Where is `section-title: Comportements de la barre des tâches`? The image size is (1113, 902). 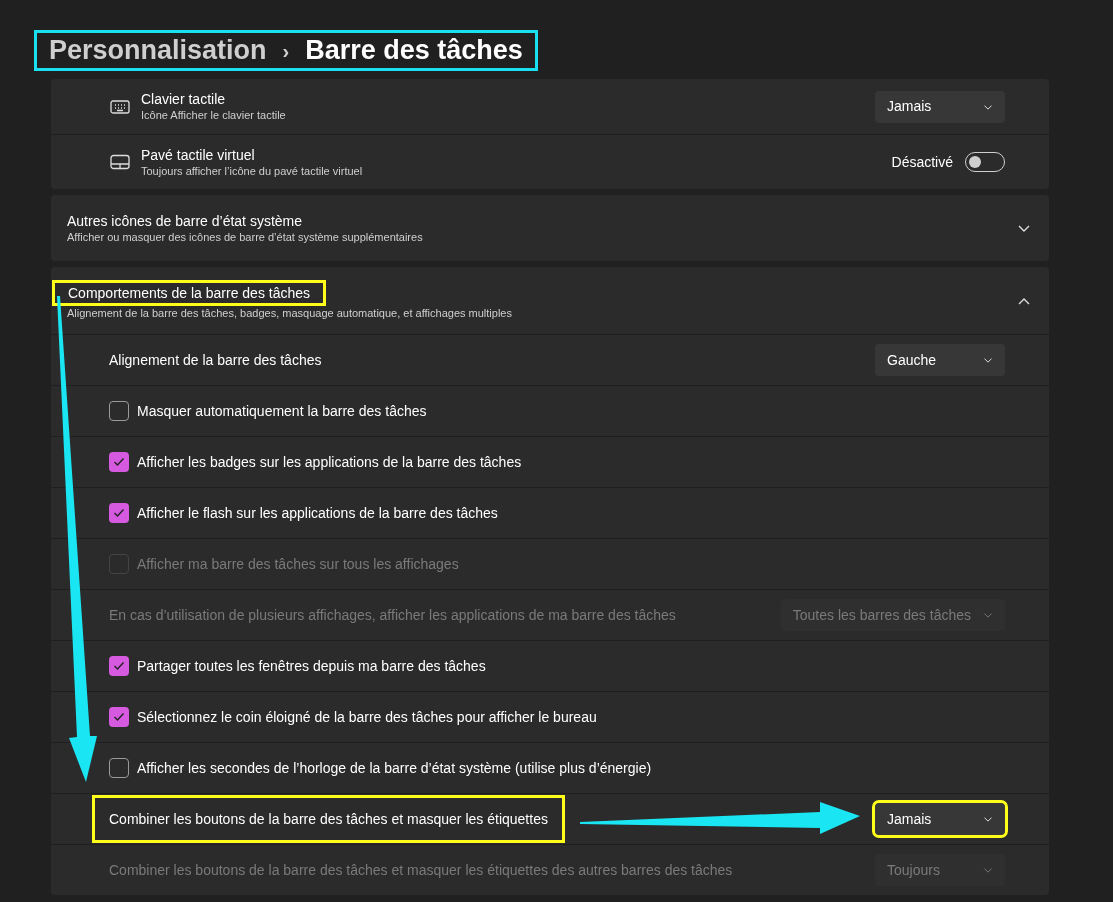 section-title: Comportements de la barre des tâches is located at coordinates (189, 293).